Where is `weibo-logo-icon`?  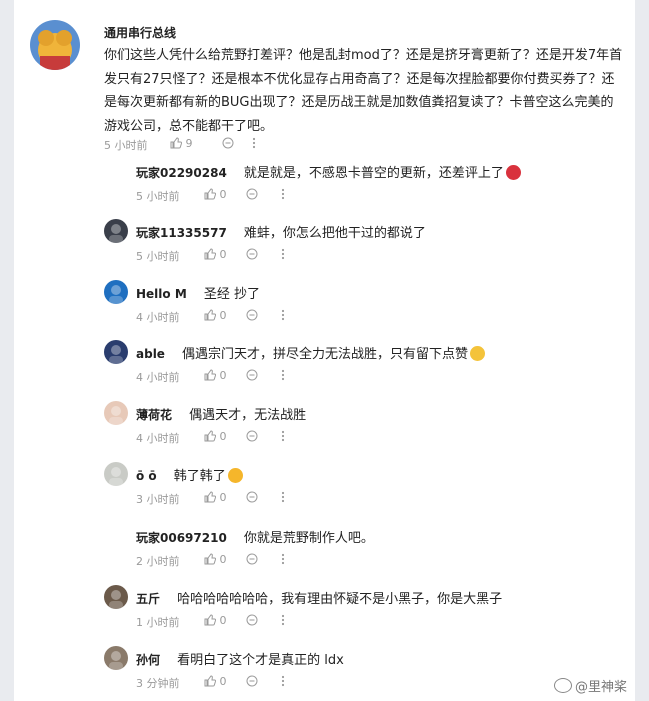
weibo-logo-icon is located at coordinates (562, 685).